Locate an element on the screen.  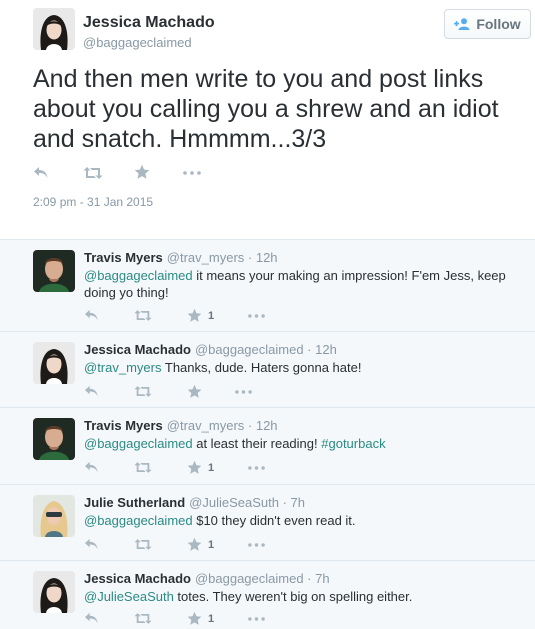
reply-header: Jessica Machado @baggageclaimed · 7h is located at coordinates (207, 578).